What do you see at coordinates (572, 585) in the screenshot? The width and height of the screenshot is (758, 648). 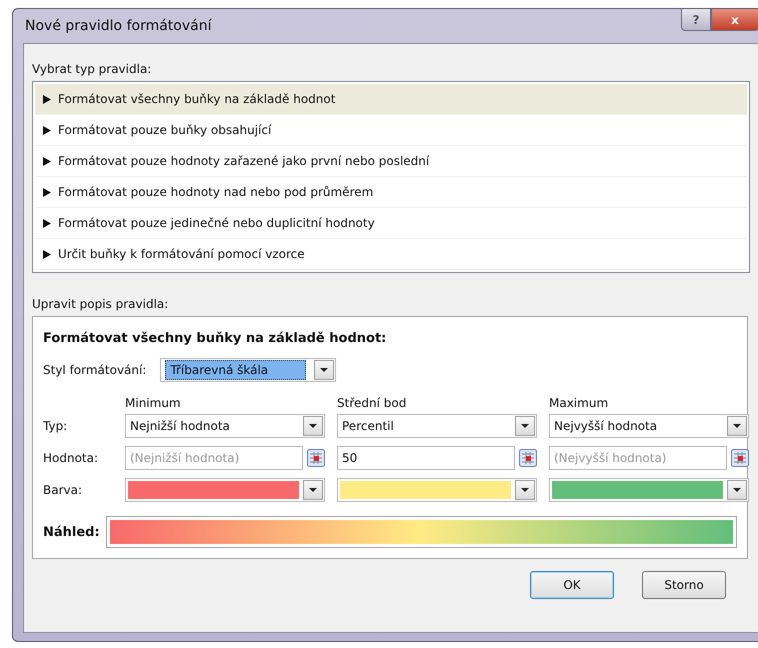 I see `dialog-button: OK` at bounding box center [572, 585].